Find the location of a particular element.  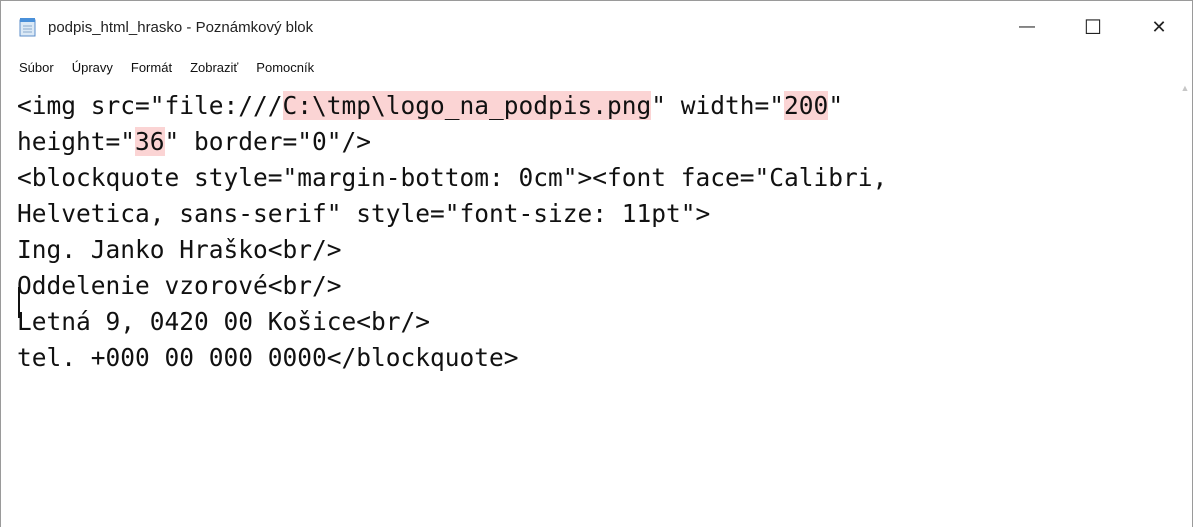

text-line: height="36" border="0"/> is located at coordinates (604, 142).